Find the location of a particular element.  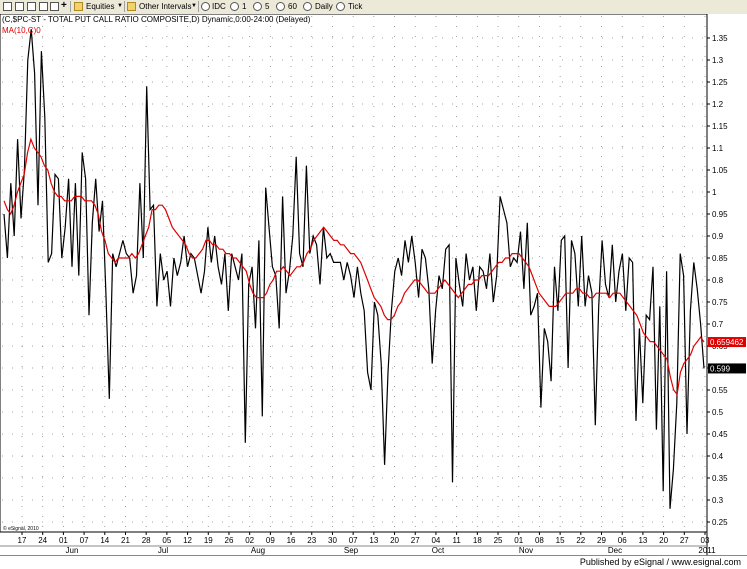

y-tick-label: 0.95 is located at coordinates (720, 214).